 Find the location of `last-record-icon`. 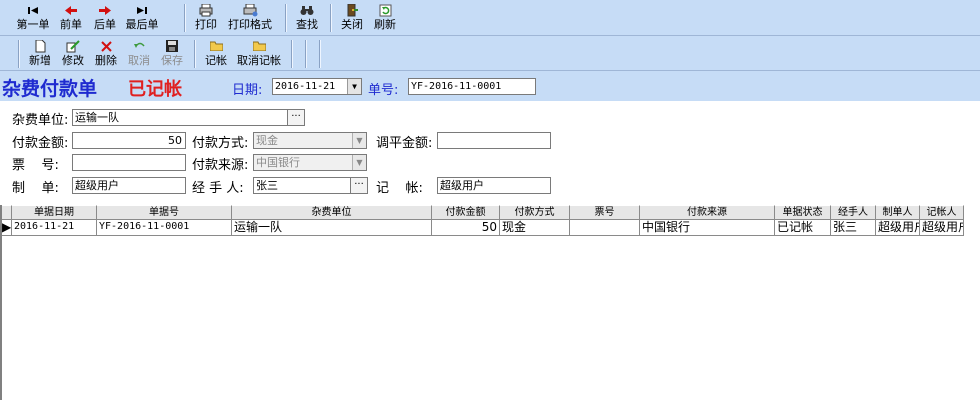

last-record-icon is located at coordinates (142, 10).